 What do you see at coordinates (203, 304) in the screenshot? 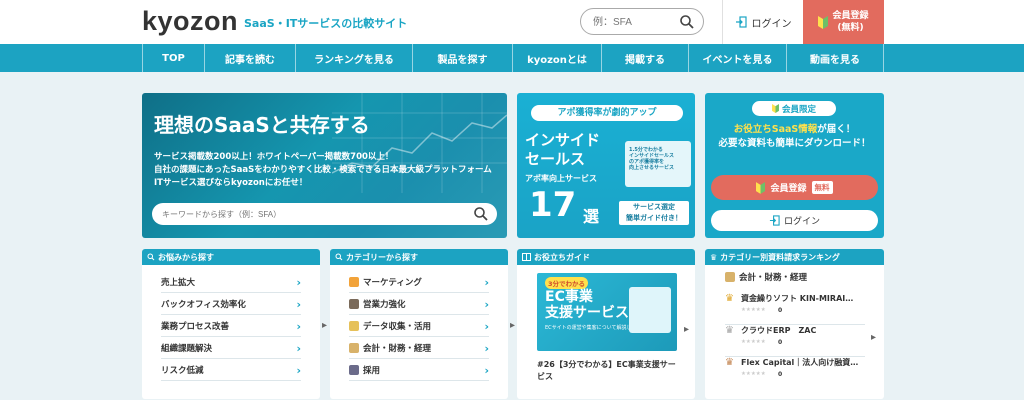
I see `problem-item-label: バックオフィス効率化` at bounding box center [203, 304].